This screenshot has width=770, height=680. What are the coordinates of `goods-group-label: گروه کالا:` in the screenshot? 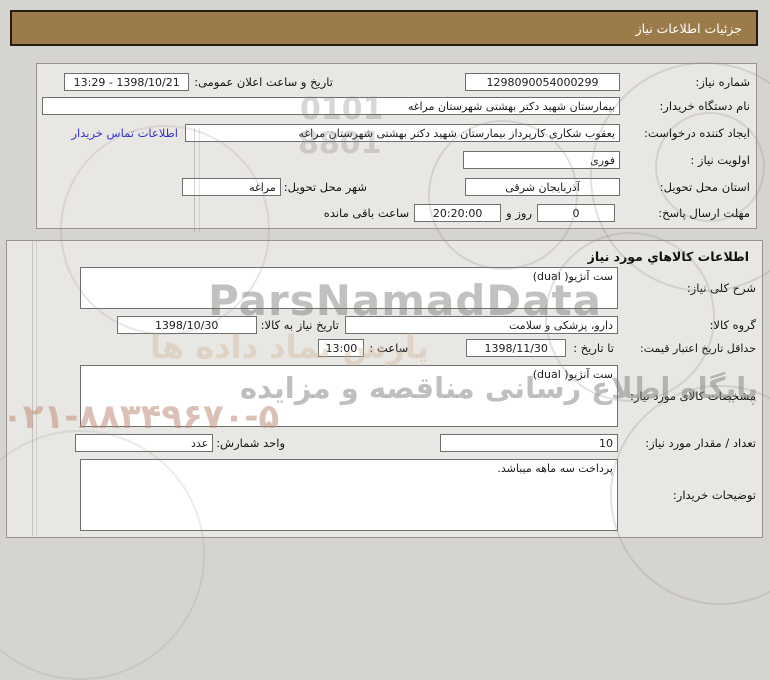 It's located at (732, 325).